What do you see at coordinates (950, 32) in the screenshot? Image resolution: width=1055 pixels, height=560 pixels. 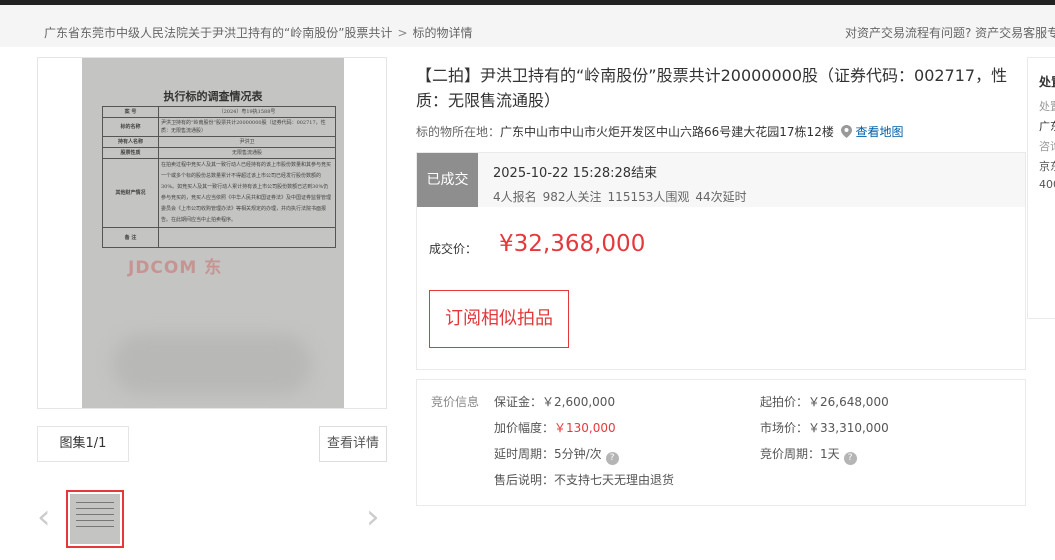 I see `help-link: 对资产交易流程有问题? 资产交易客服专` at bounding box center [950, 32].